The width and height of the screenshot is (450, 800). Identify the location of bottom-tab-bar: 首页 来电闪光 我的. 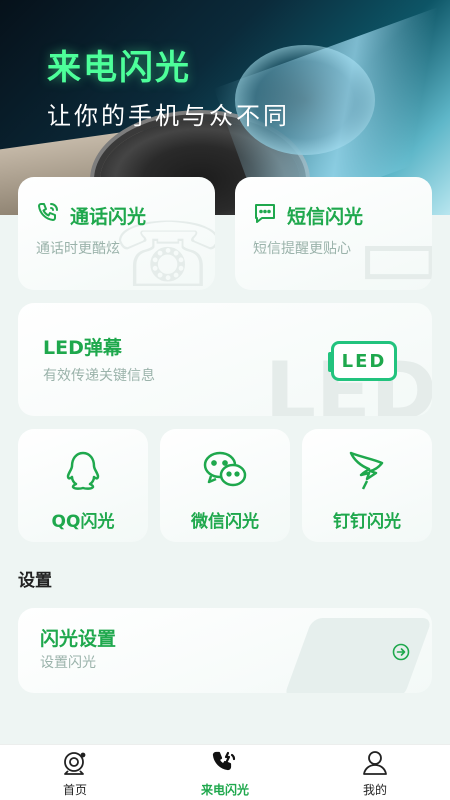
(225, 772).